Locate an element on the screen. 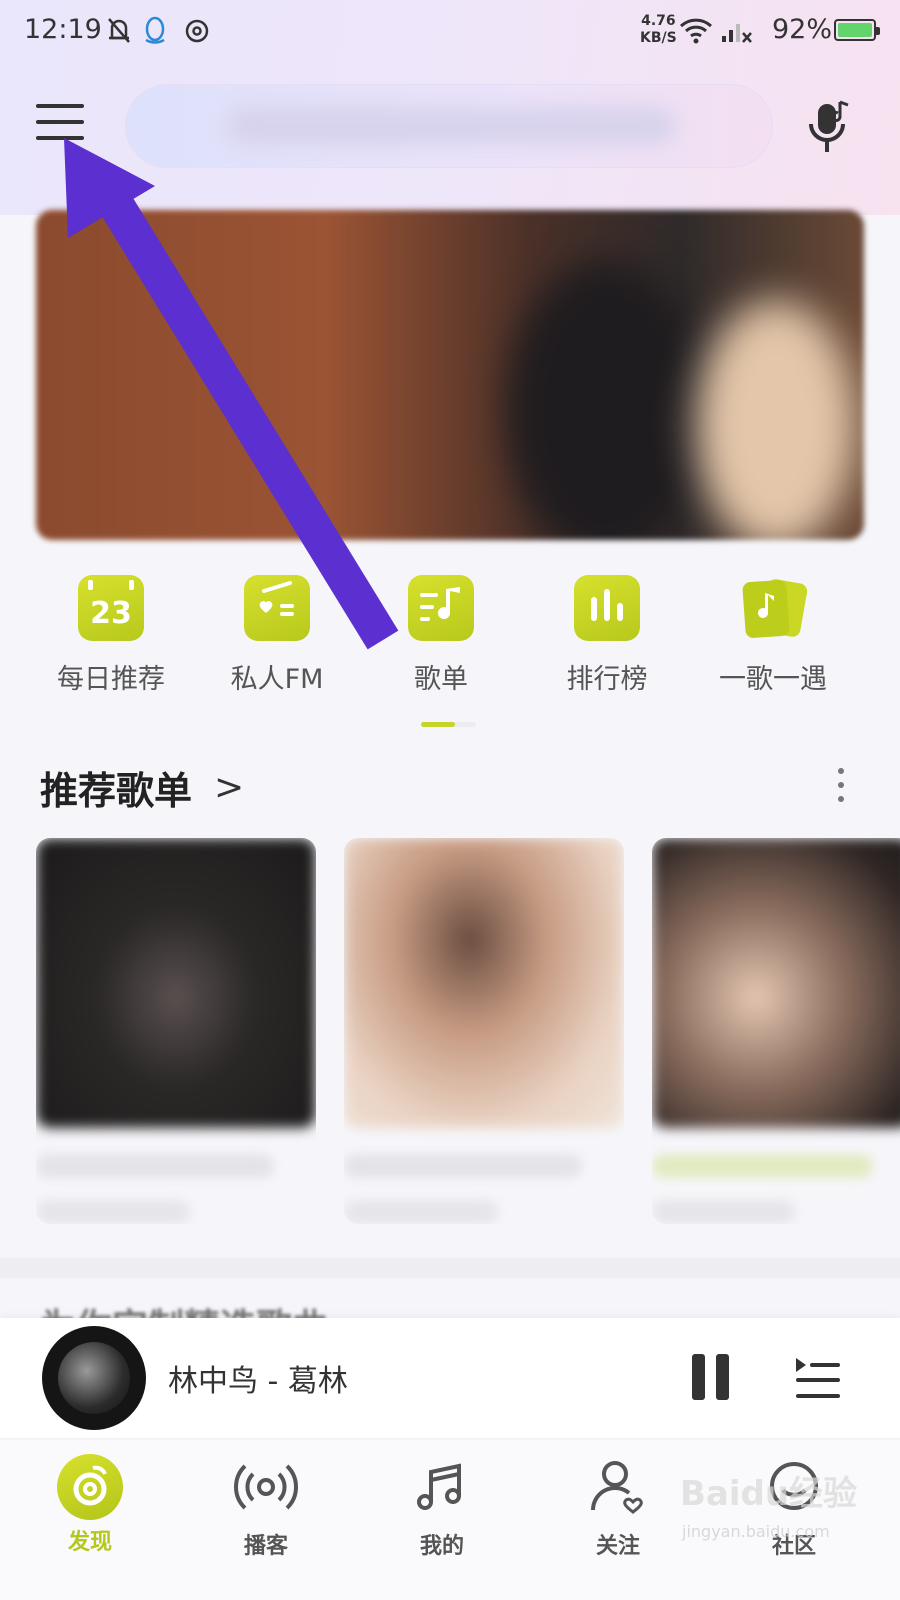 The height and width of the screenshot is (1600, 900). netease-music-icon is located at coordinates (197, 31).